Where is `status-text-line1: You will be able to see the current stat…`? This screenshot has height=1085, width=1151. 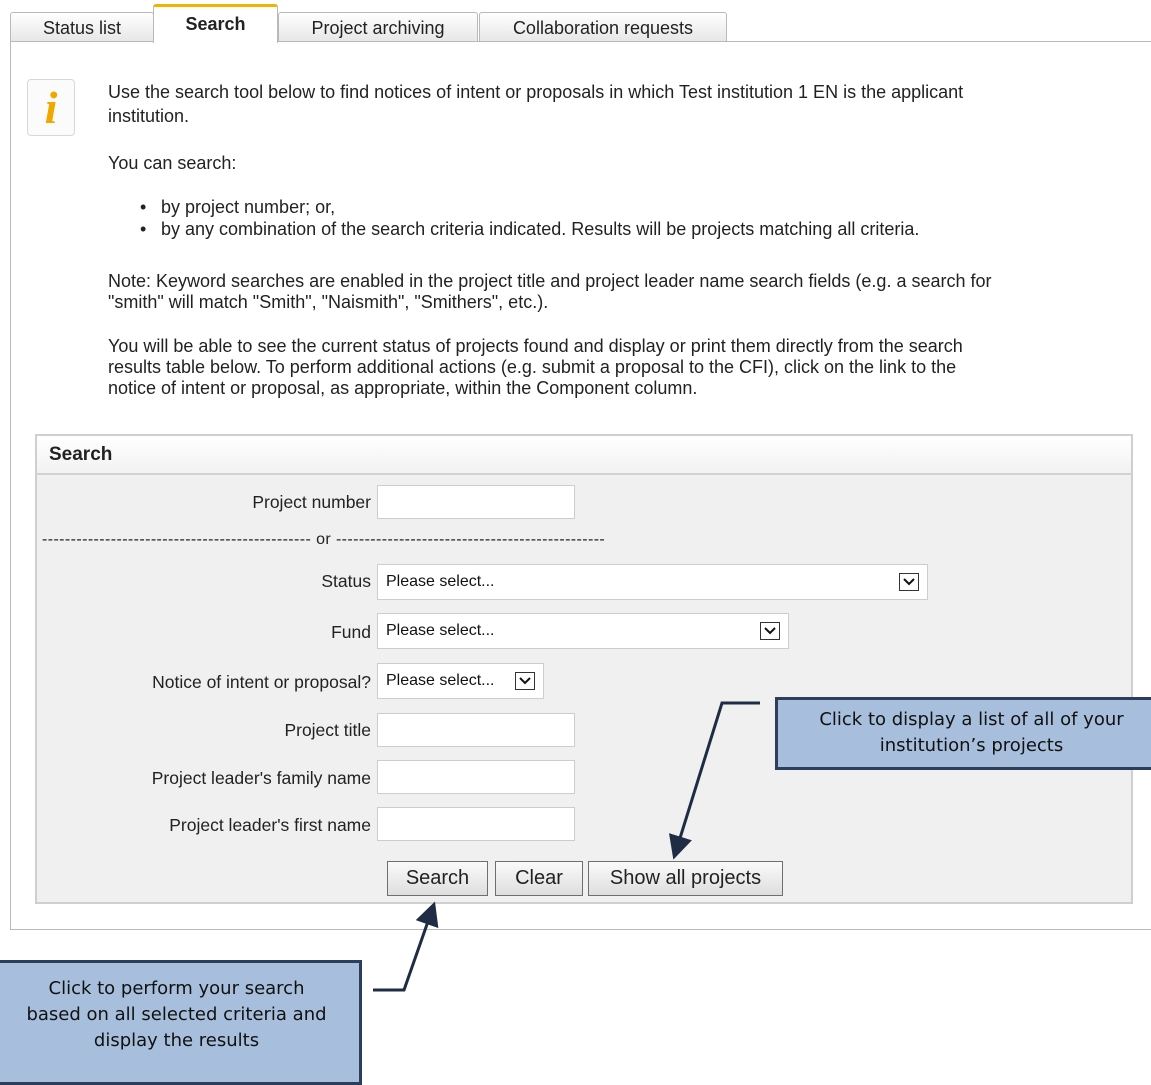 status-text-line1: You will be able to see the current stat… is located at coordinates (535, 346).